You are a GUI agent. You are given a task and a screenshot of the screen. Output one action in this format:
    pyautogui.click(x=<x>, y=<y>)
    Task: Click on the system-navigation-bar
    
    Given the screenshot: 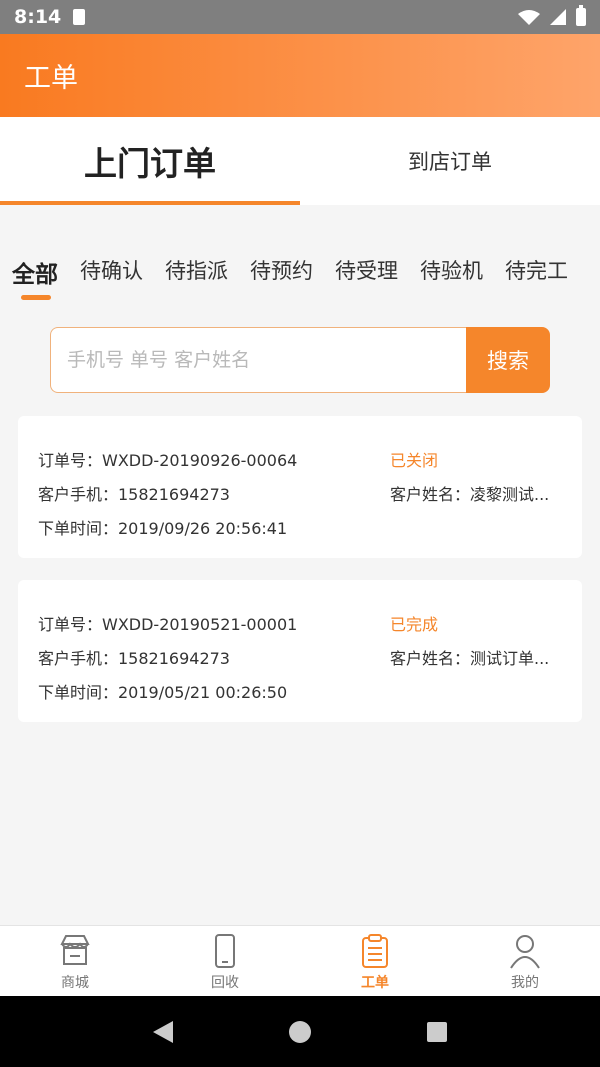 What is the action you would take?
    pyautogui.click(x=300, y=1031)
    